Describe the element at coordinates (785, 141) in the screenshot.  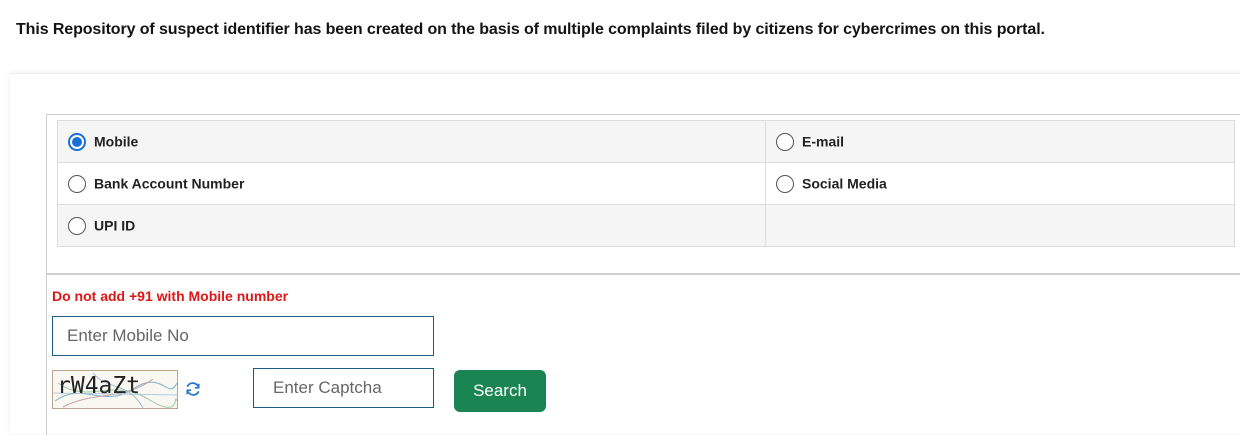
I see `radio-email` at that location.